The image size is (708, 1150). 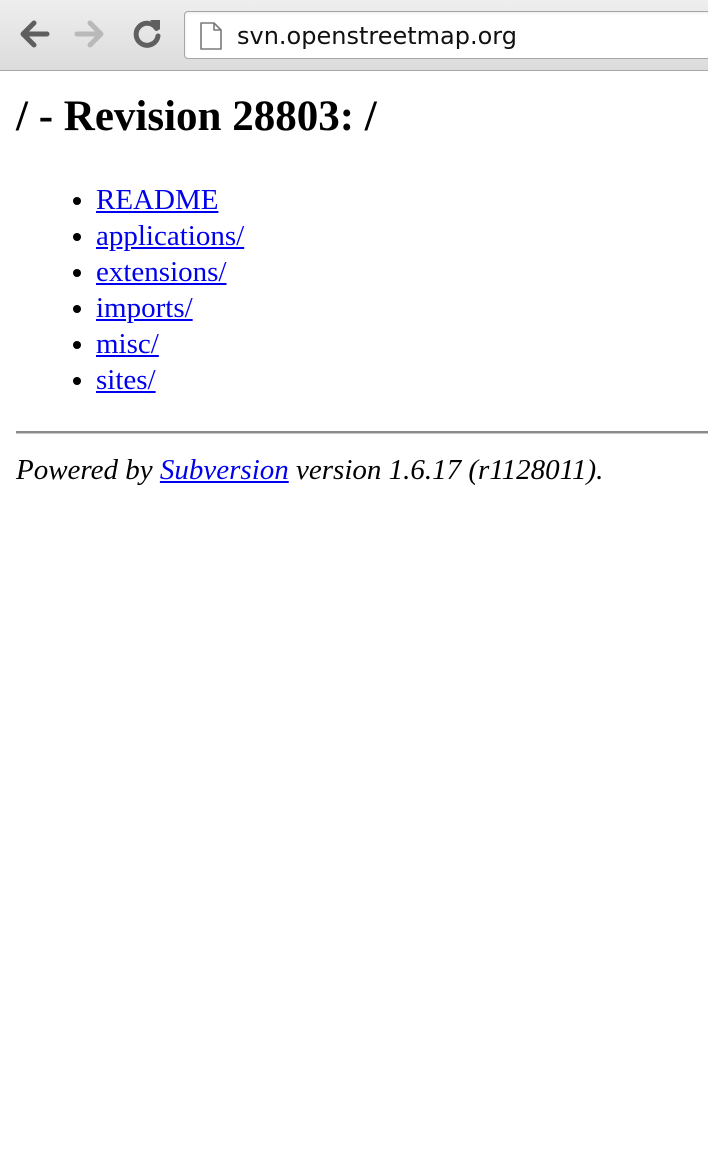 I want to click on reload-icon, so click(x=147, y=34).